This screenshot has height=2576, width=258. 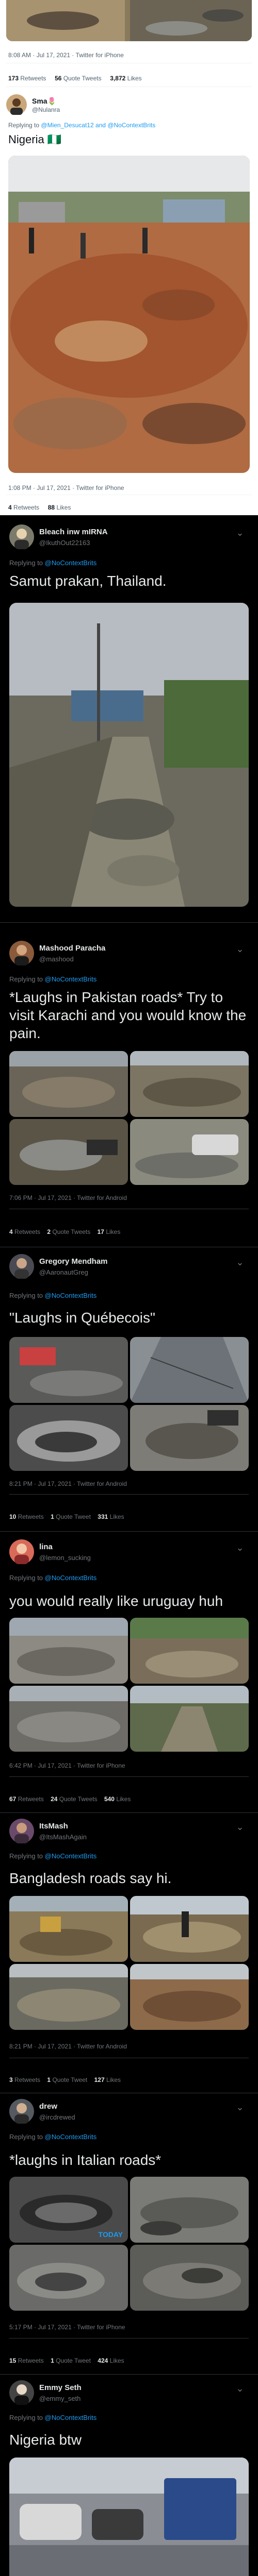 What do you see at coordinates (103, 2360) in the screenshot?
I see `tweet7-likes-count: 424` at bounding box center [103, 2360].